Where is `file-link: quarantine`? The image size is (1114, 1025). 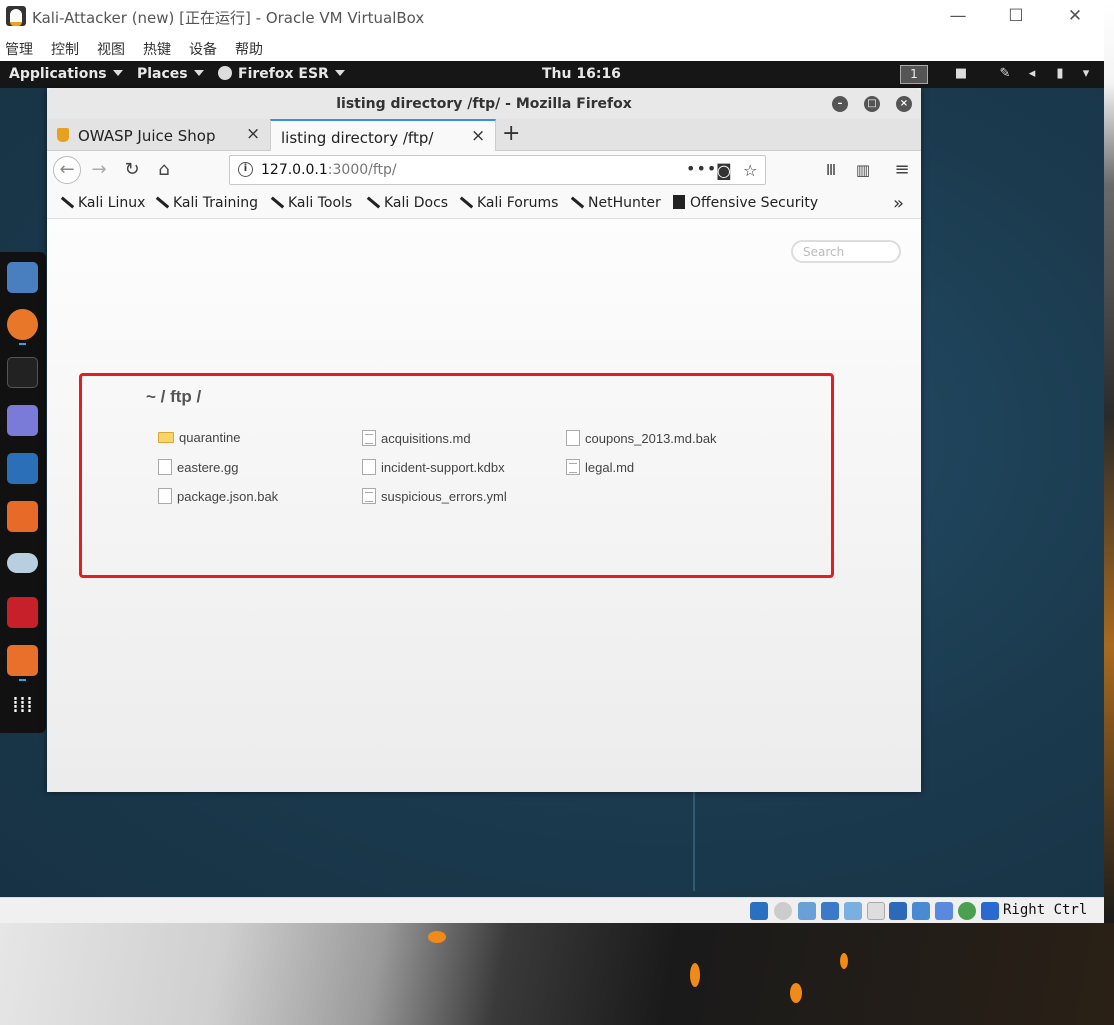 file-link: quarantine is located at coordinates (199, 437).